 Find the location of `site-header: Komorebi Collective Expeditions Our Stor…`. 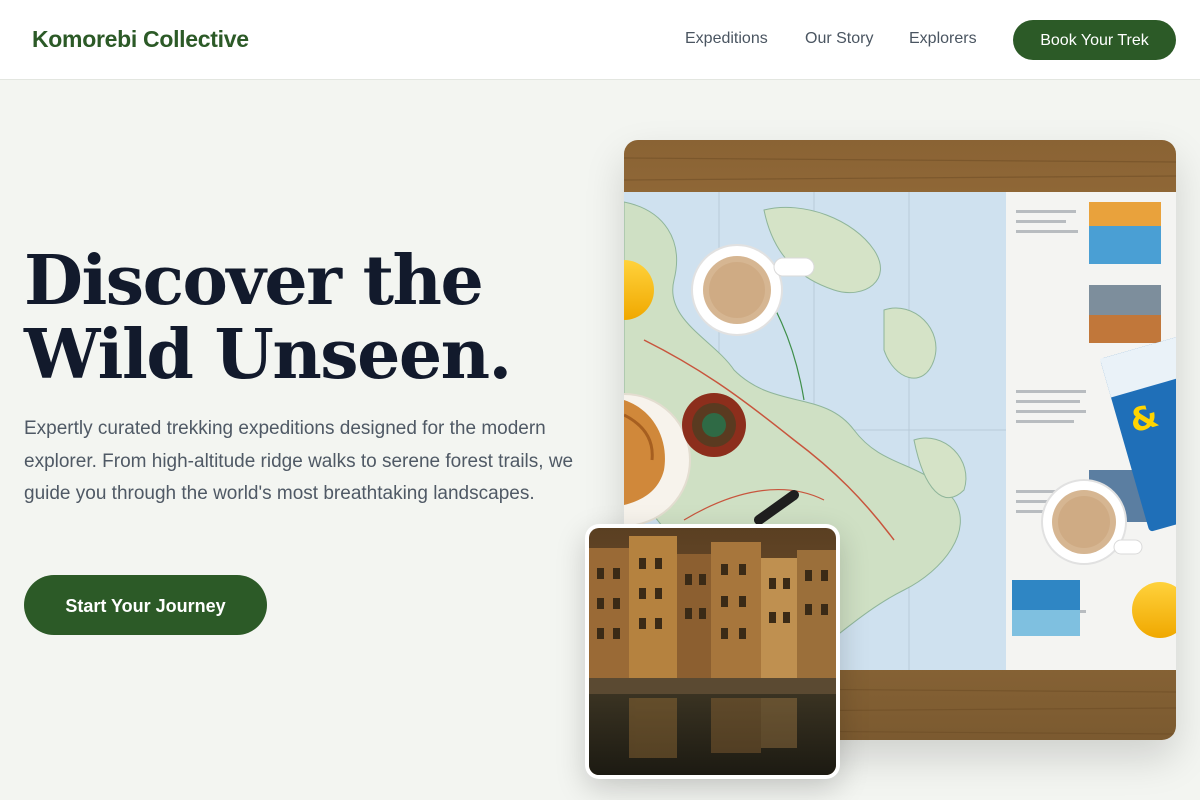

site-header: Komorebi Collective Expeditions Our Stor… is located at coordinates (600, 40).